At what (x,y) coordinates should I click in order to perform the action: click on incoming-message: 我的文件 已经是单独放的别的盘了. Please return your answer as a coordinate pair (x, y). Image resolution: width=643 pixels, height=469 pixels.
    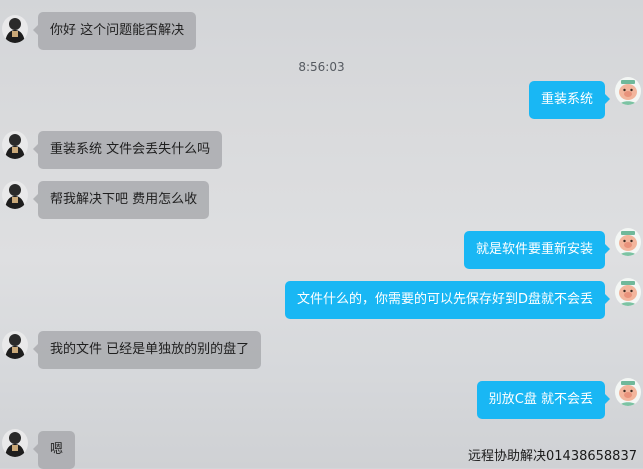
    Looking at the image, I should click on (147, 350).